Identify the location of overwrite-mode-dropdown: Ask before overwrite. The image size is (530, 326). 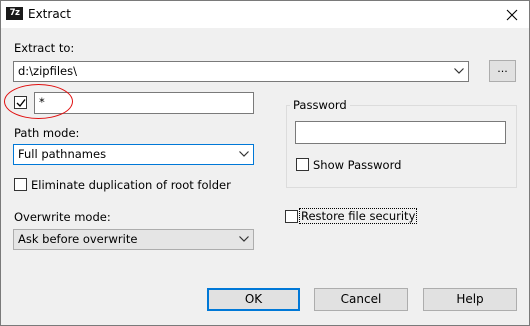
(133, 239).